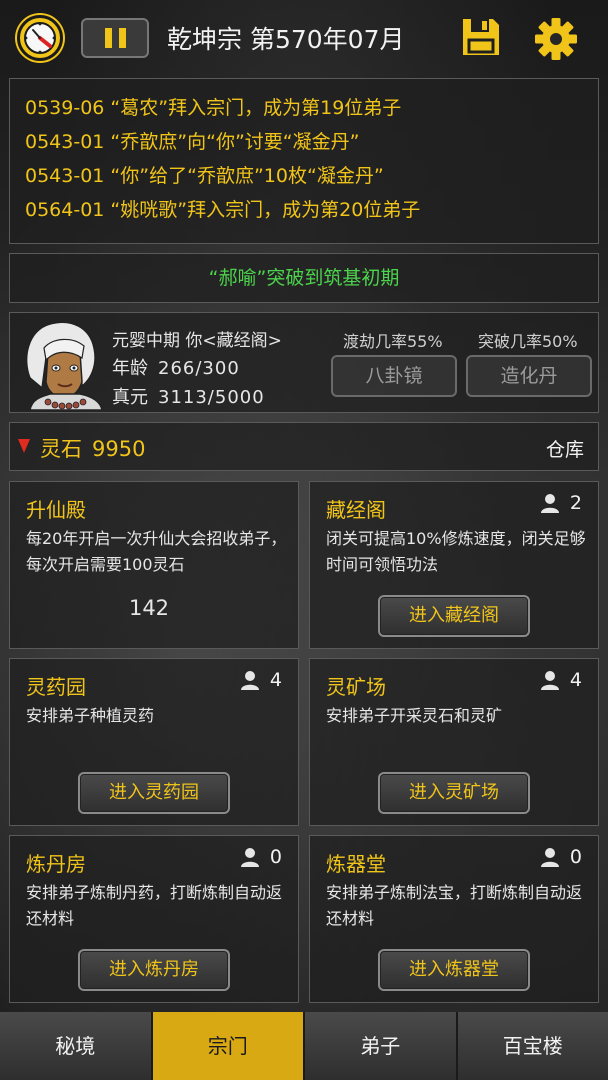  I want to click on enter-herb-garden-button: 进入灵药园, so click(154, 793).